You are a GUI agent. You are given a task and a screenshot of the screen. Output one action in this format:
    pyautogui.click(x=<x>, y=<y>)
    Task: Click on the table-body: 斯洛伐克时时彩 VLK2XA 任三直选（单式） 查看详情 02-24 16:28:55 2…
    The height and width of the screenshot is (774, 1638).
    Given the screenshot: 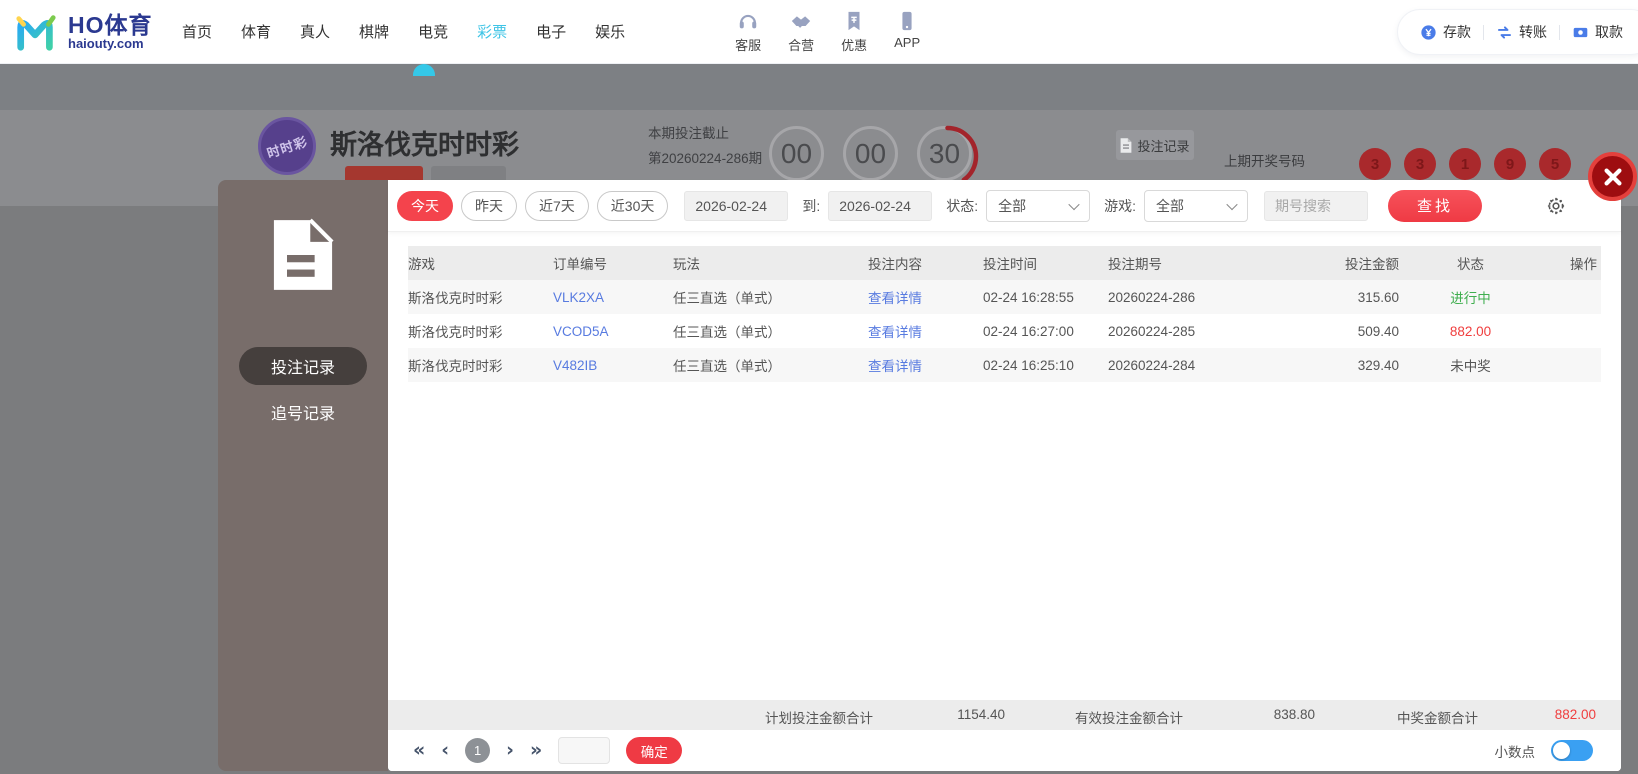 What is the action you would take?
    pyautogui.click(x=1004, y=331)
    